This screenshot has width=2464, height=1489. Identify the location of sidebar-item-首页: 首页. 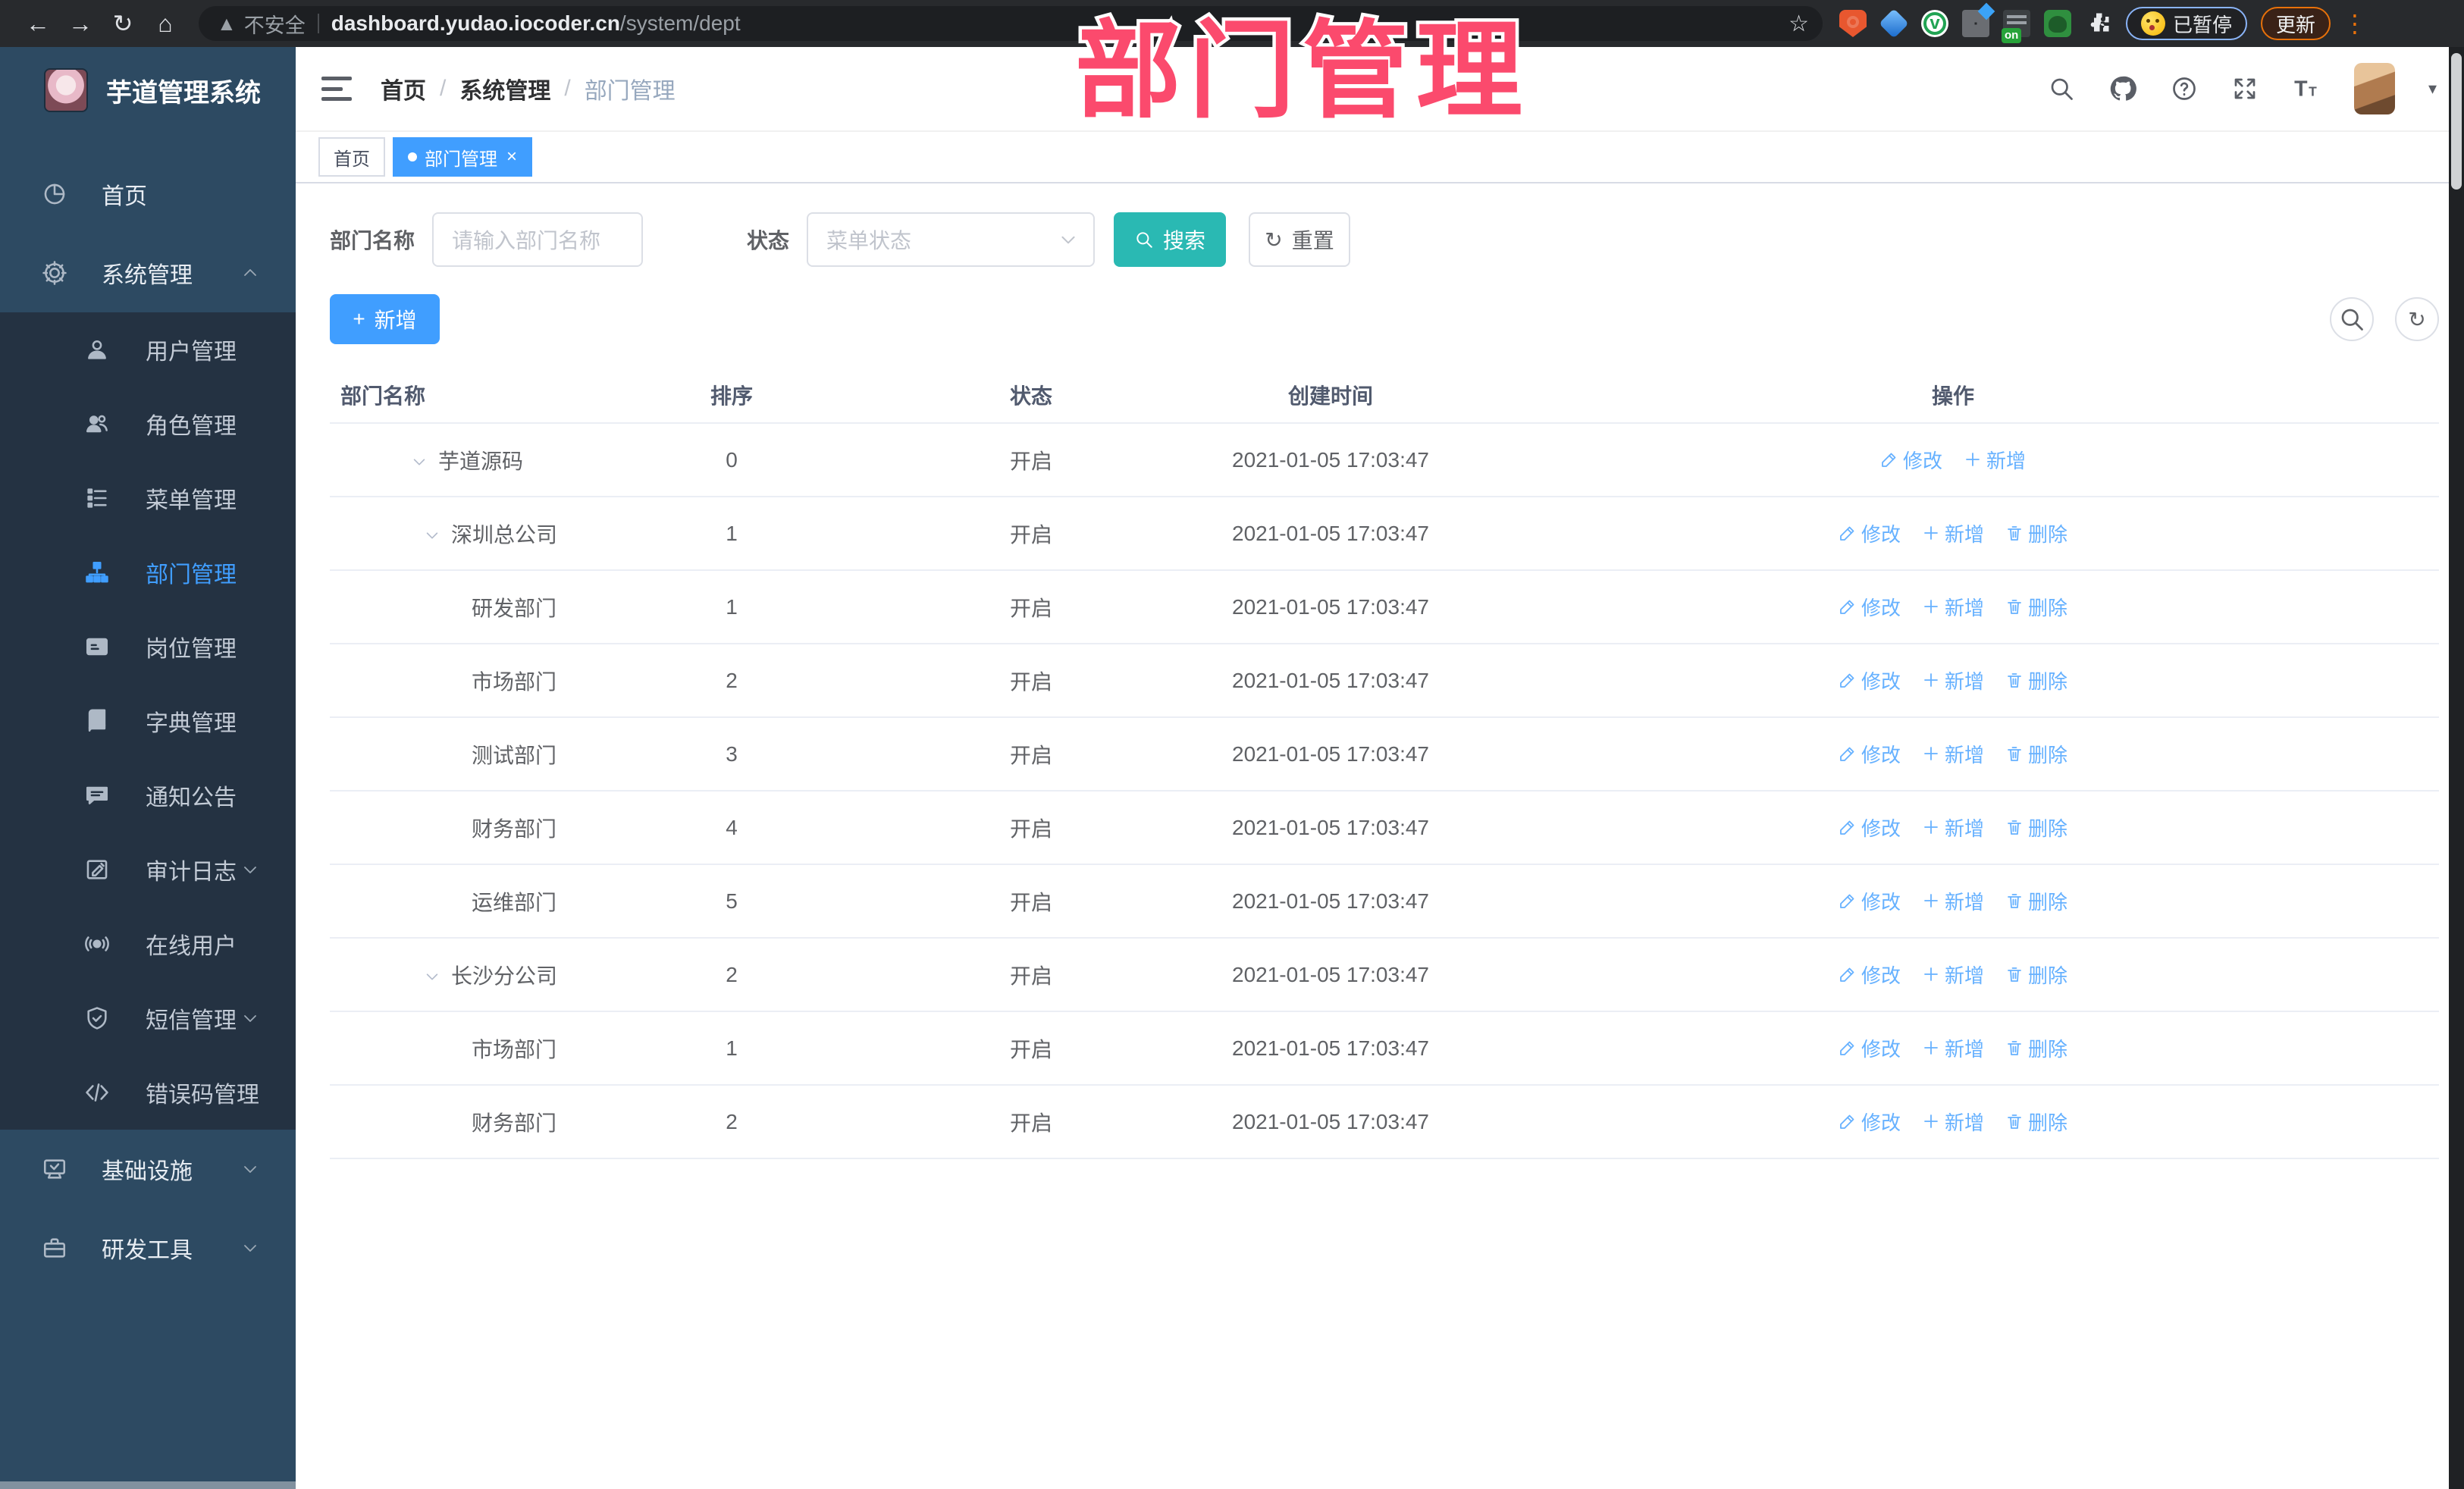
(148, 195).